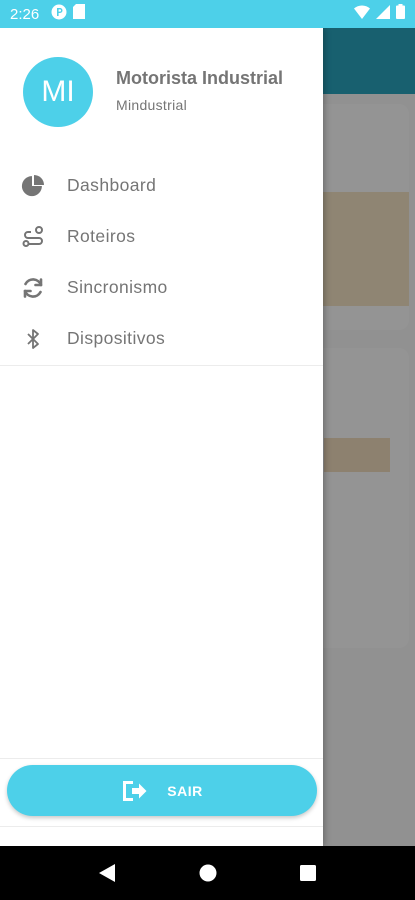 The height and width of the screenshot is (900, 415). What do you see at coordinates (161, 236) in the screenshot?
I see `menu-item-roteiros: Roteiros` at bounding box center [161, 236].